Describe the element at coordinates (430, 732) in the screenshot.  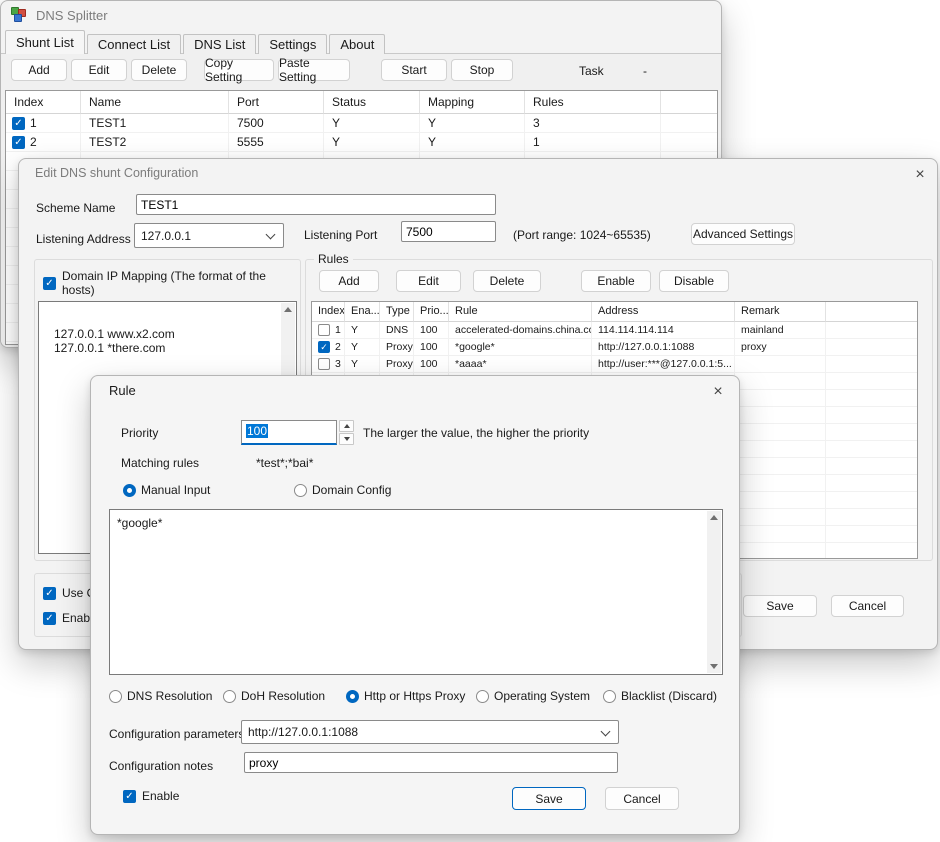
I see `config-params-select: http://127.0.0.1:1088` at that location.